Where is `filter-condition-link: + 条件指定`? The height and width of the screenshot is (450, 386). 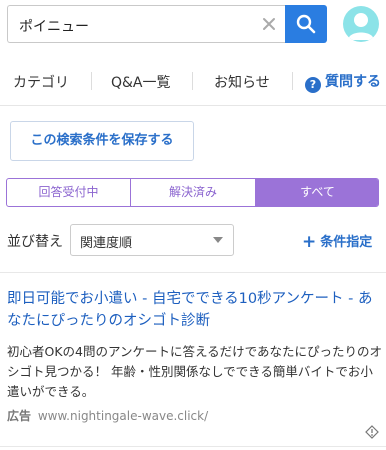 filter-condition-link: + 条件指定 is located at coordinates (337, 241).